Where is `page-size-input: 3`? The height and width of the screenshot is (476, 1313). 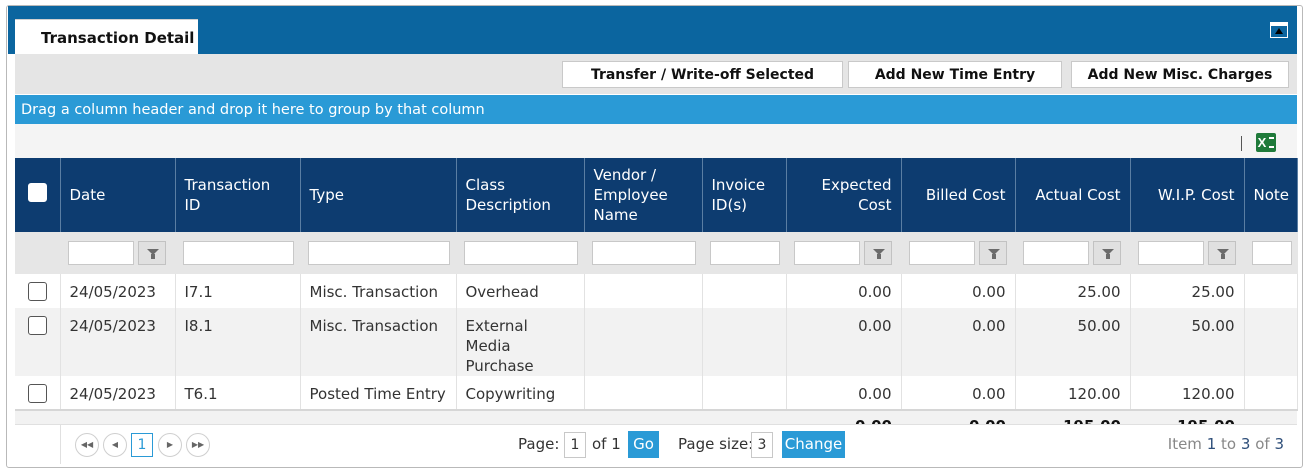 page-size-input: 3 is located at coordinates (762, 445).